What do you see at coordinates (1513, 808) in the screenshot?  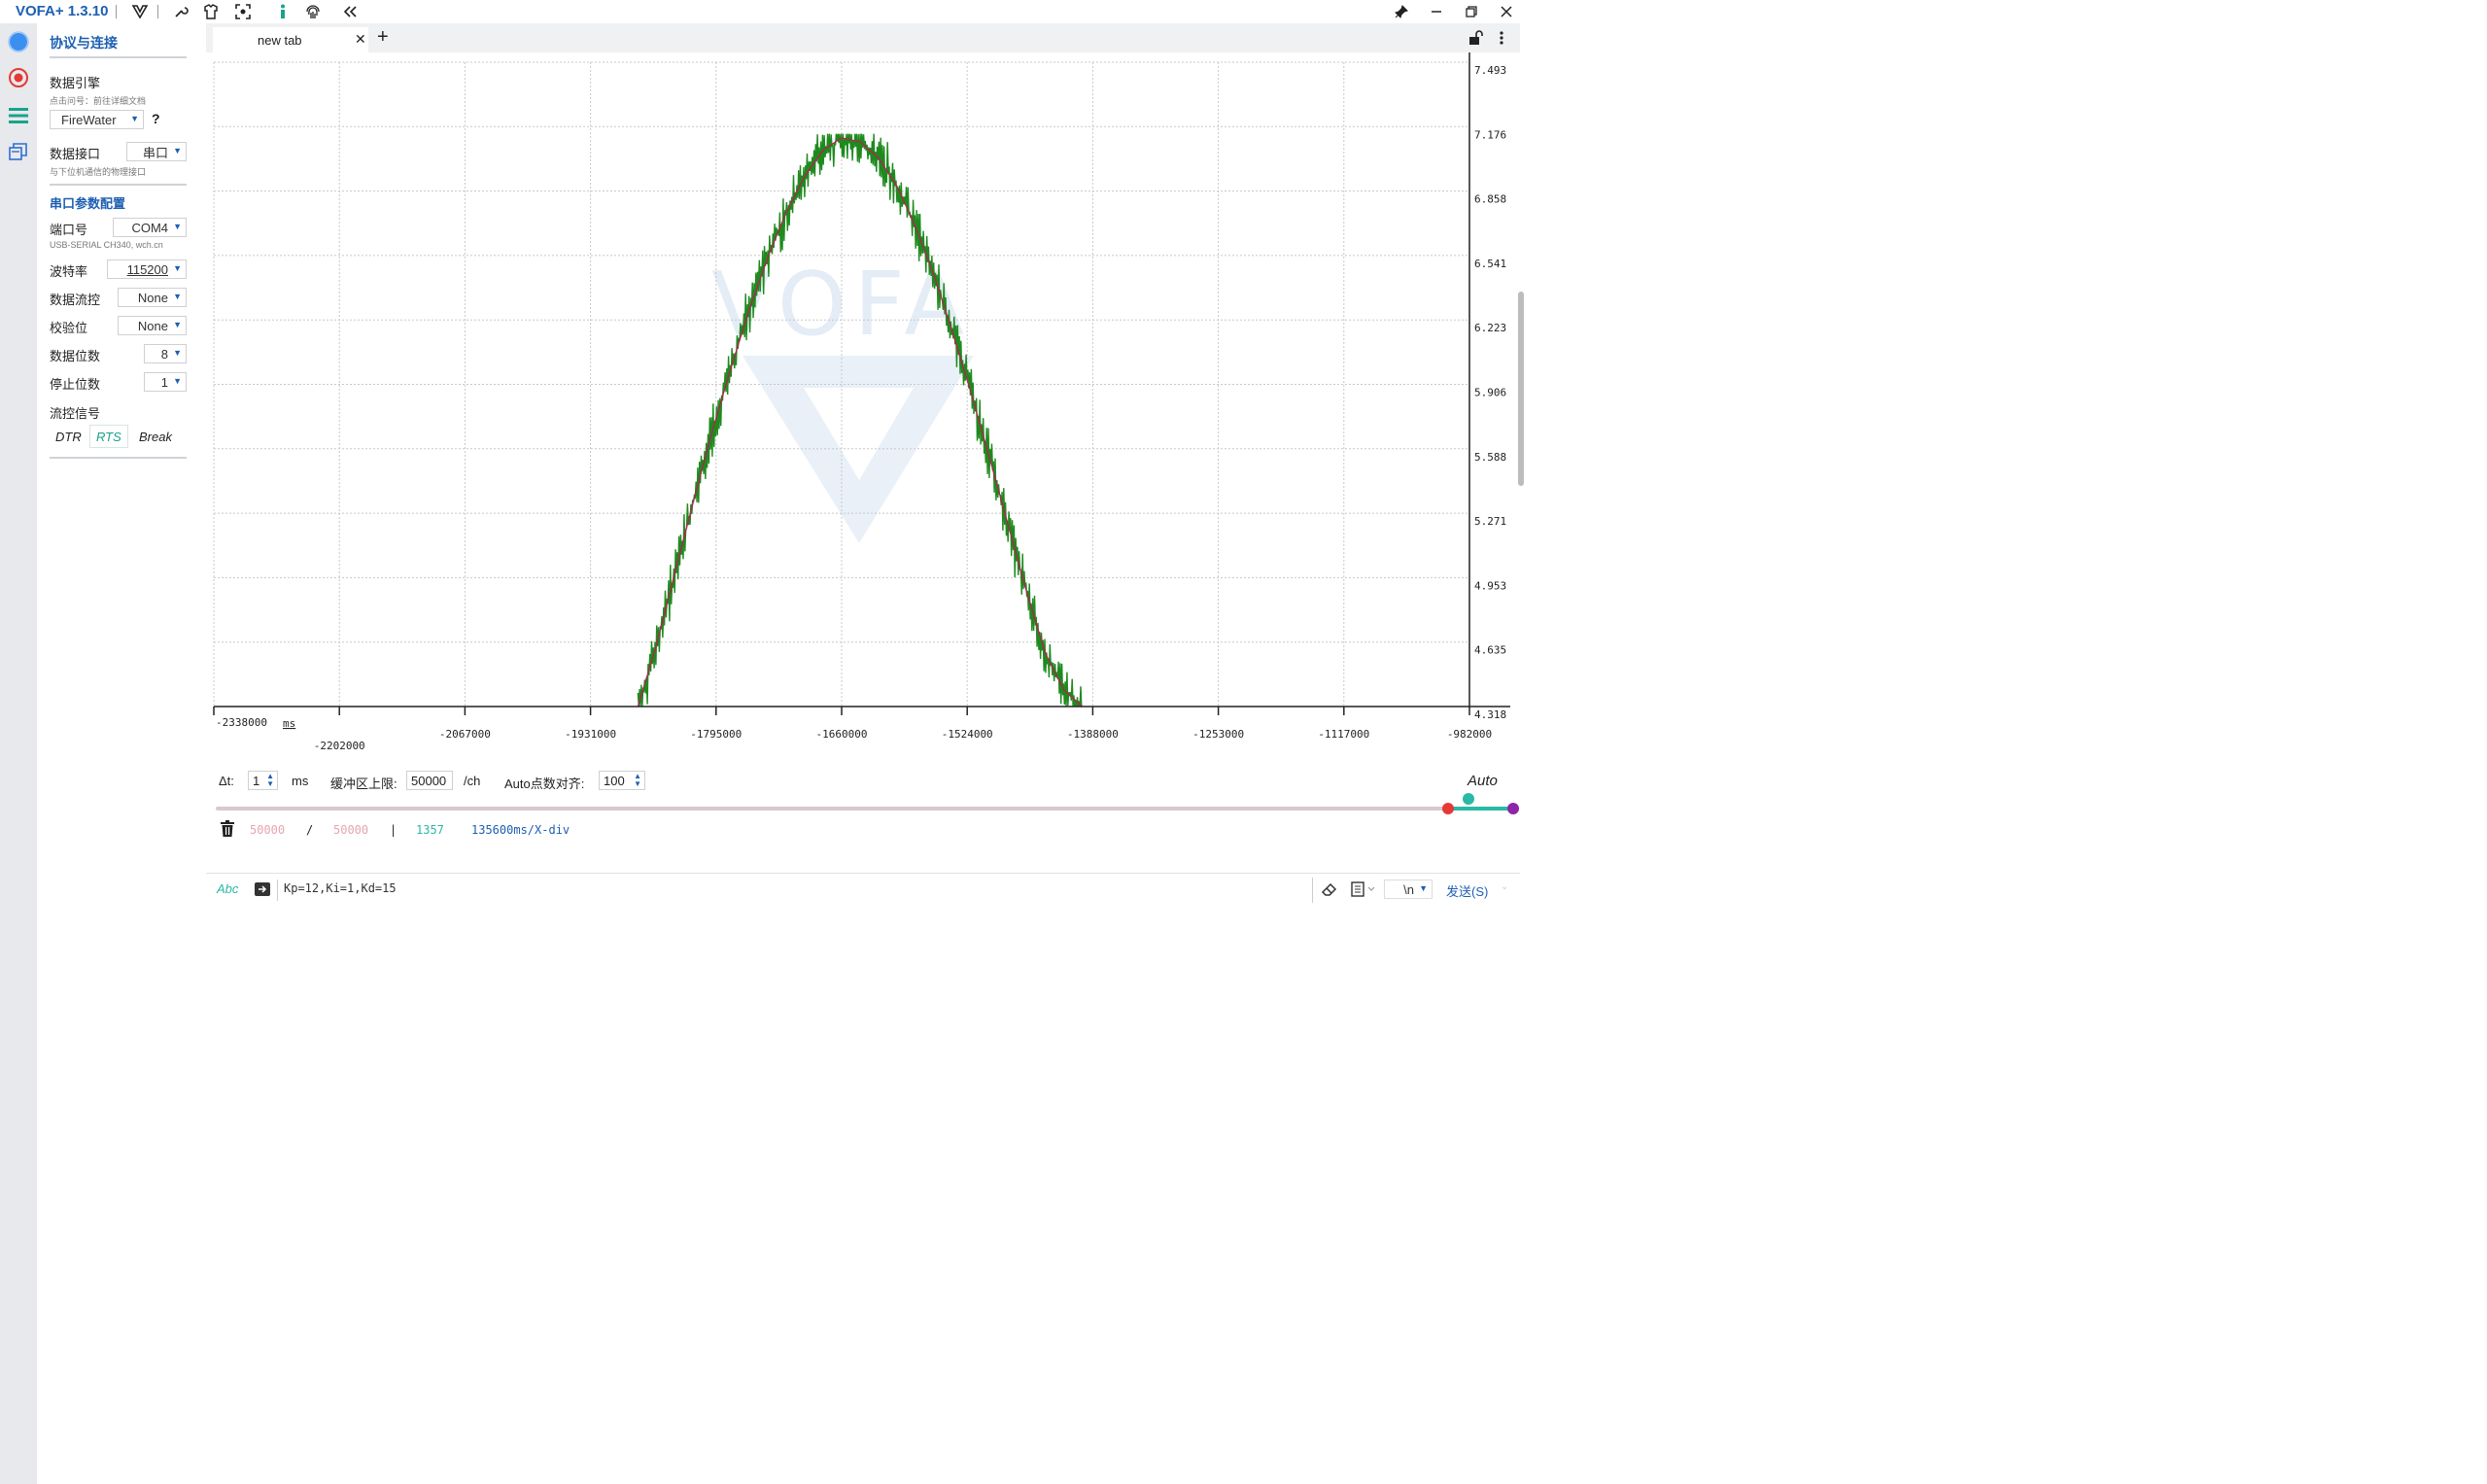 I see `range-end-handle` at bounding box center [1513, 808].